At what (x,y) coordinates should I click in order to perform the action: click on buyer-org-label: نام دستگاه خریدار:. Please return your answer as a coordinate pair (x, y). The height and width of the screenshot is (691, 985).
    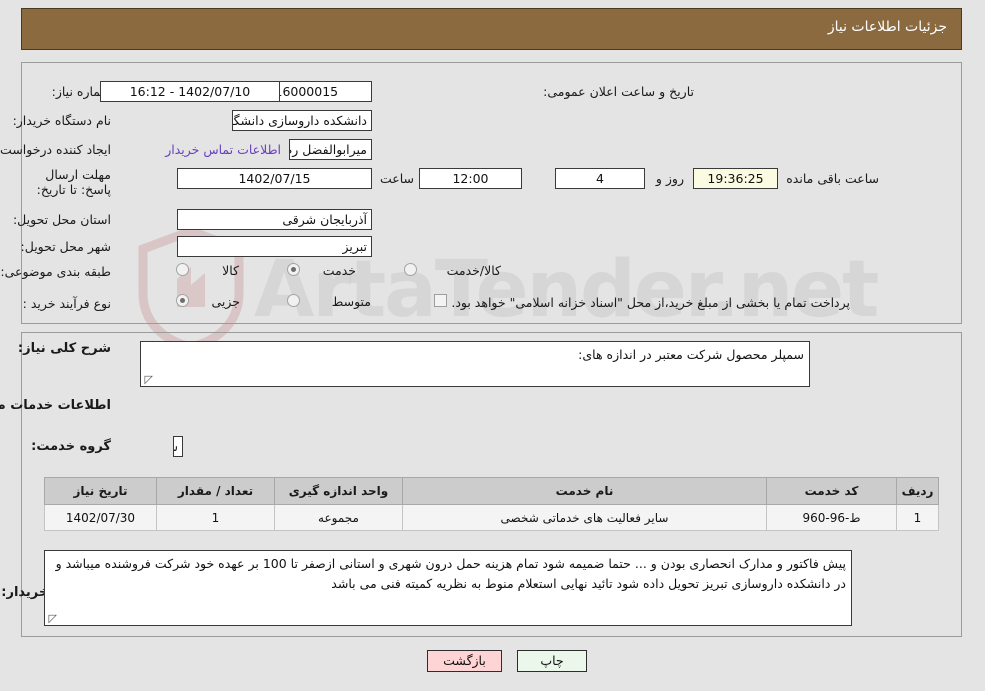
    Looking at the image, I should click on (62, 120).